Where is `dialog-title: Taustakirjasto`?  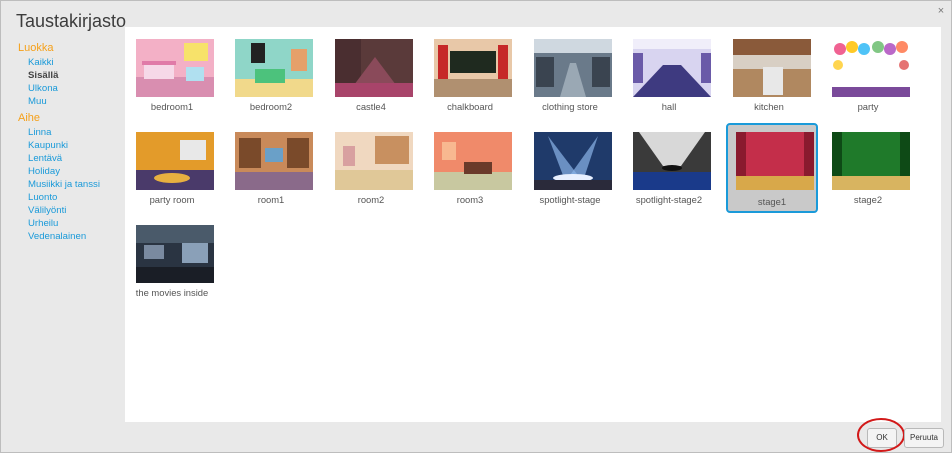
dialog-title: Taustakirjasto is located at coordinates (71, 21).